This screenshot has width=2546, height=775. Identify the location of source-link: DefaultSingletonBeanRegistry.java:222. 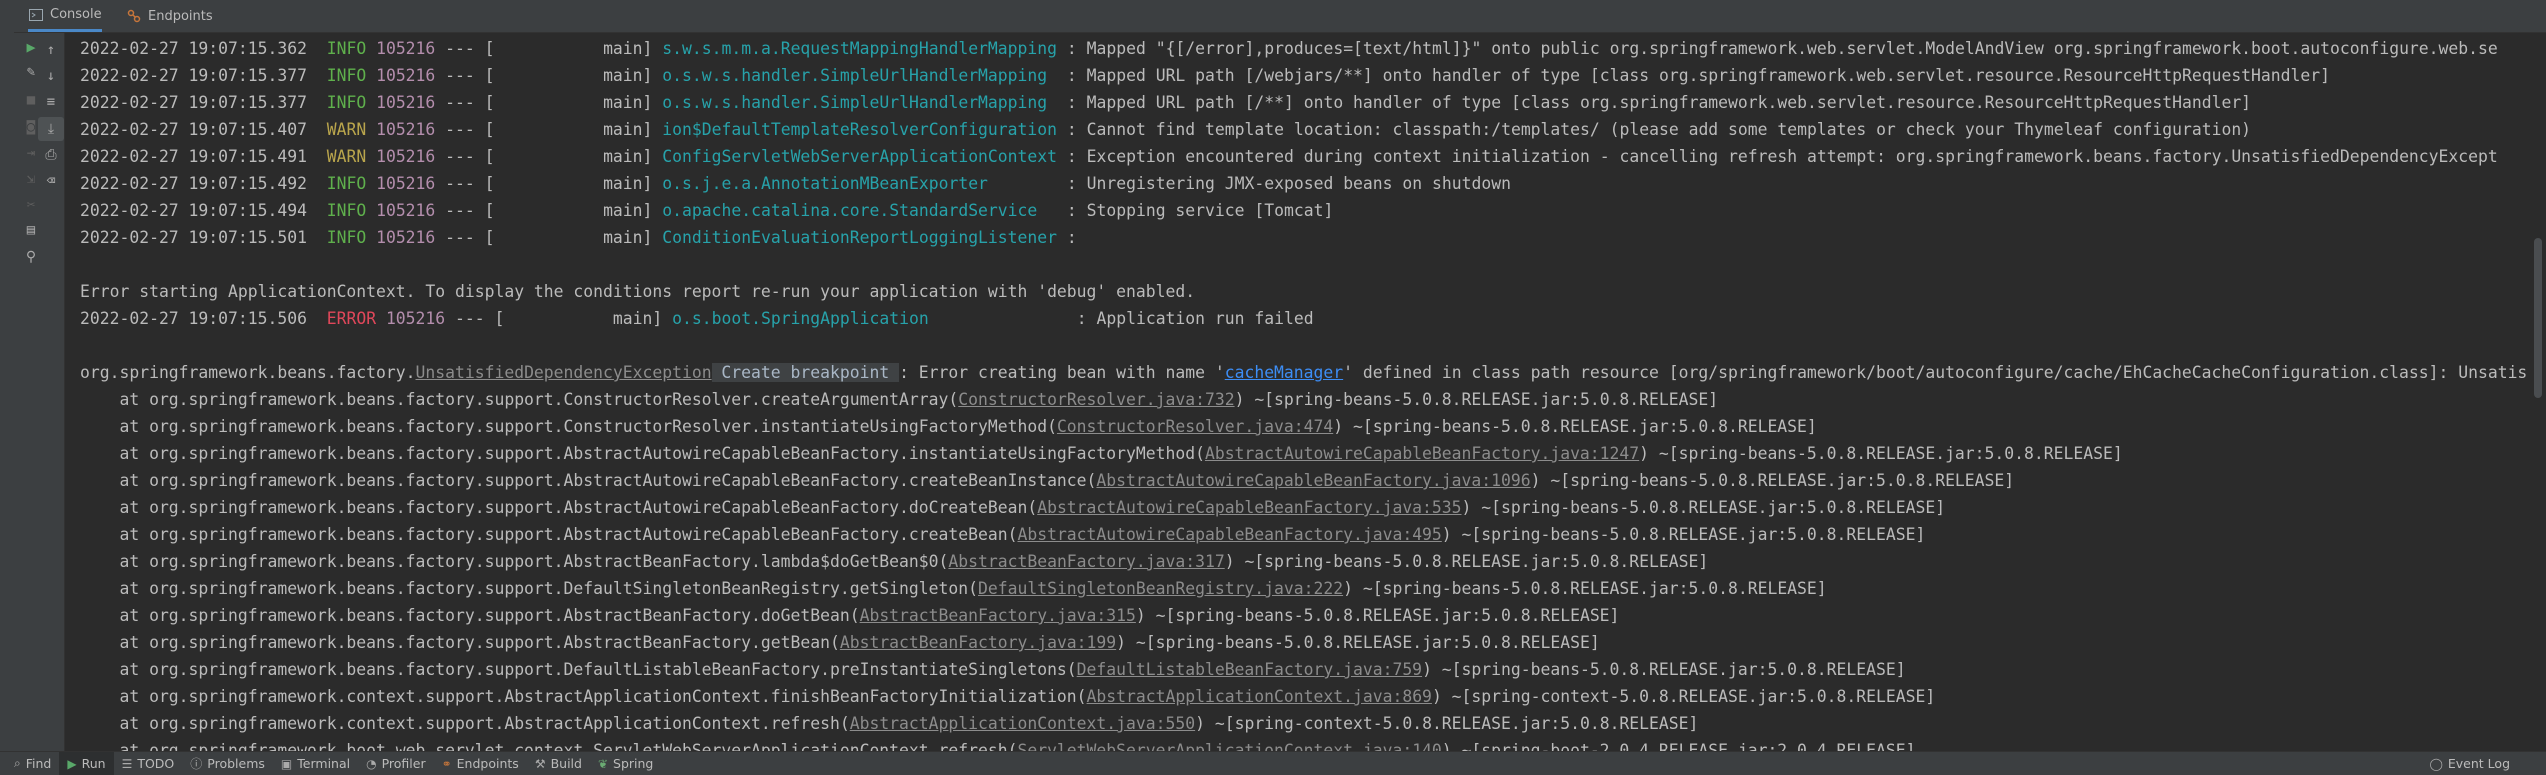
(1160, 588).